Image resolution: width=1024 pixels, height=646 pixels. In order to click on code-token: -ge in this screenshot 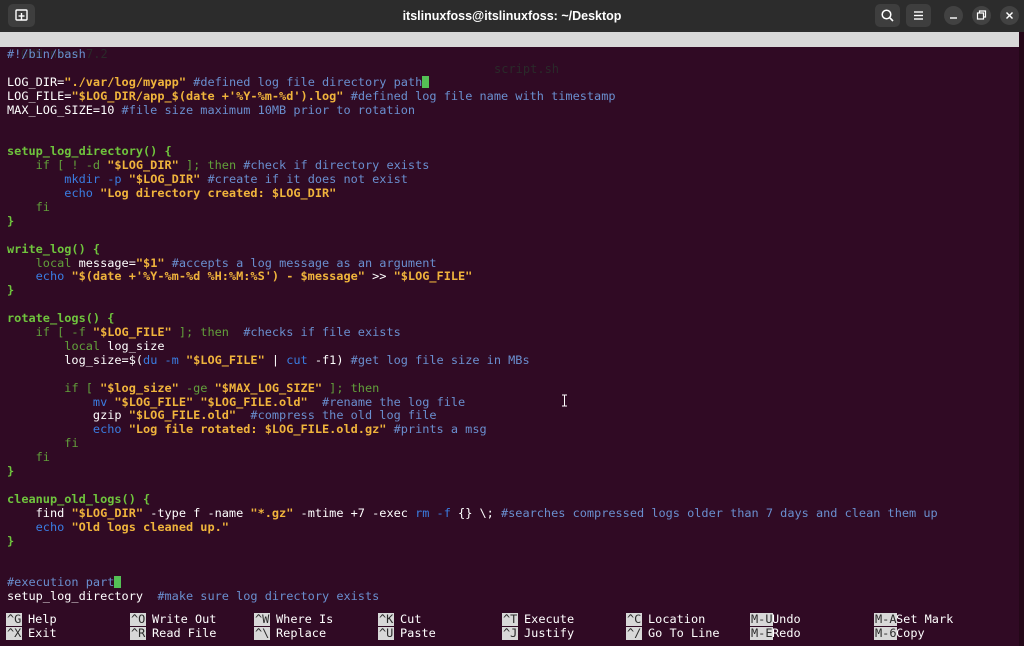, I will do `click(196, 387)`.